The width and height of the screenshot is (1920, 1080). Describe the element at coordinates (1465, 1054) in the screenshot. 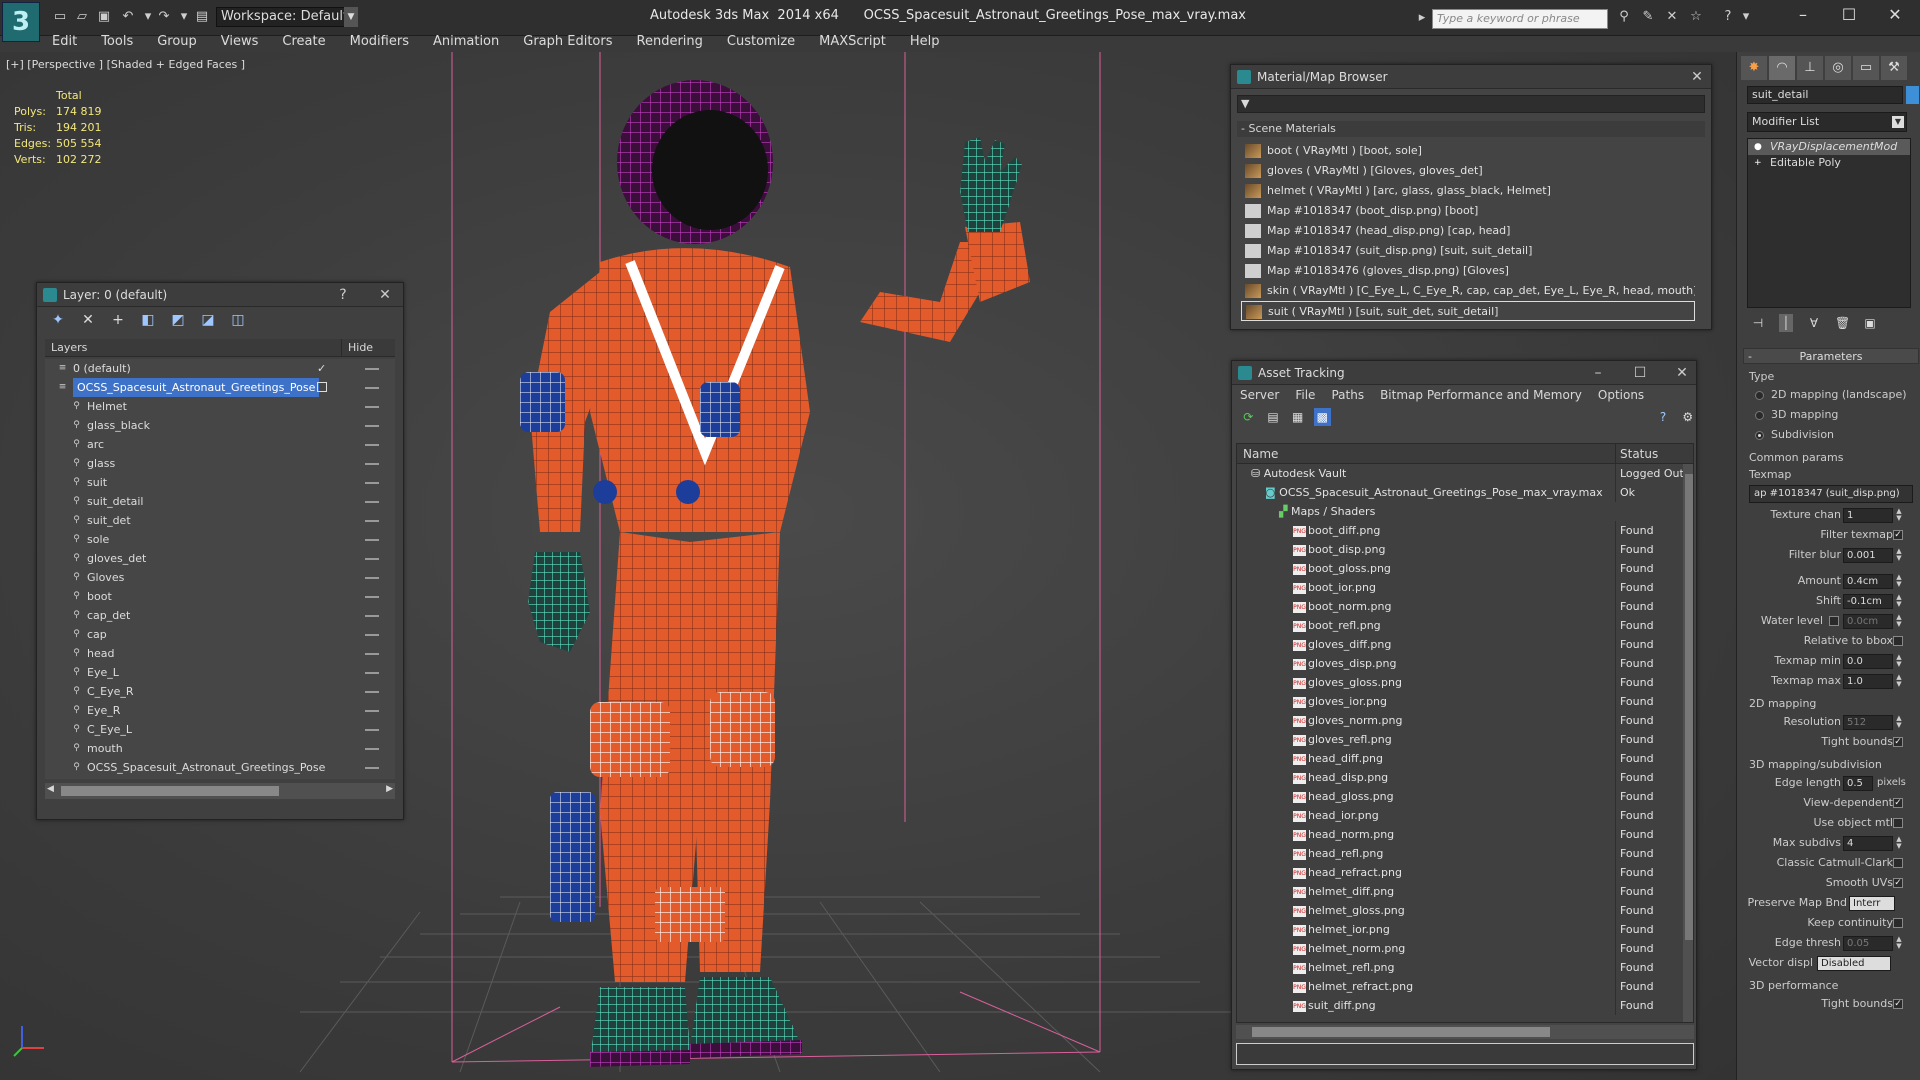

I see `asset-path-field` at that location.